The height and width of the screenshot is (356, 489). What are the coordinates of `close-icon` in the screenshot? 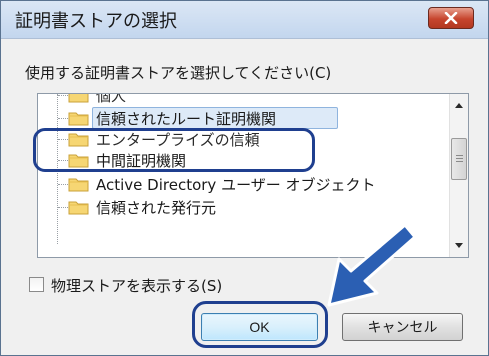 It's located at (451, 18).